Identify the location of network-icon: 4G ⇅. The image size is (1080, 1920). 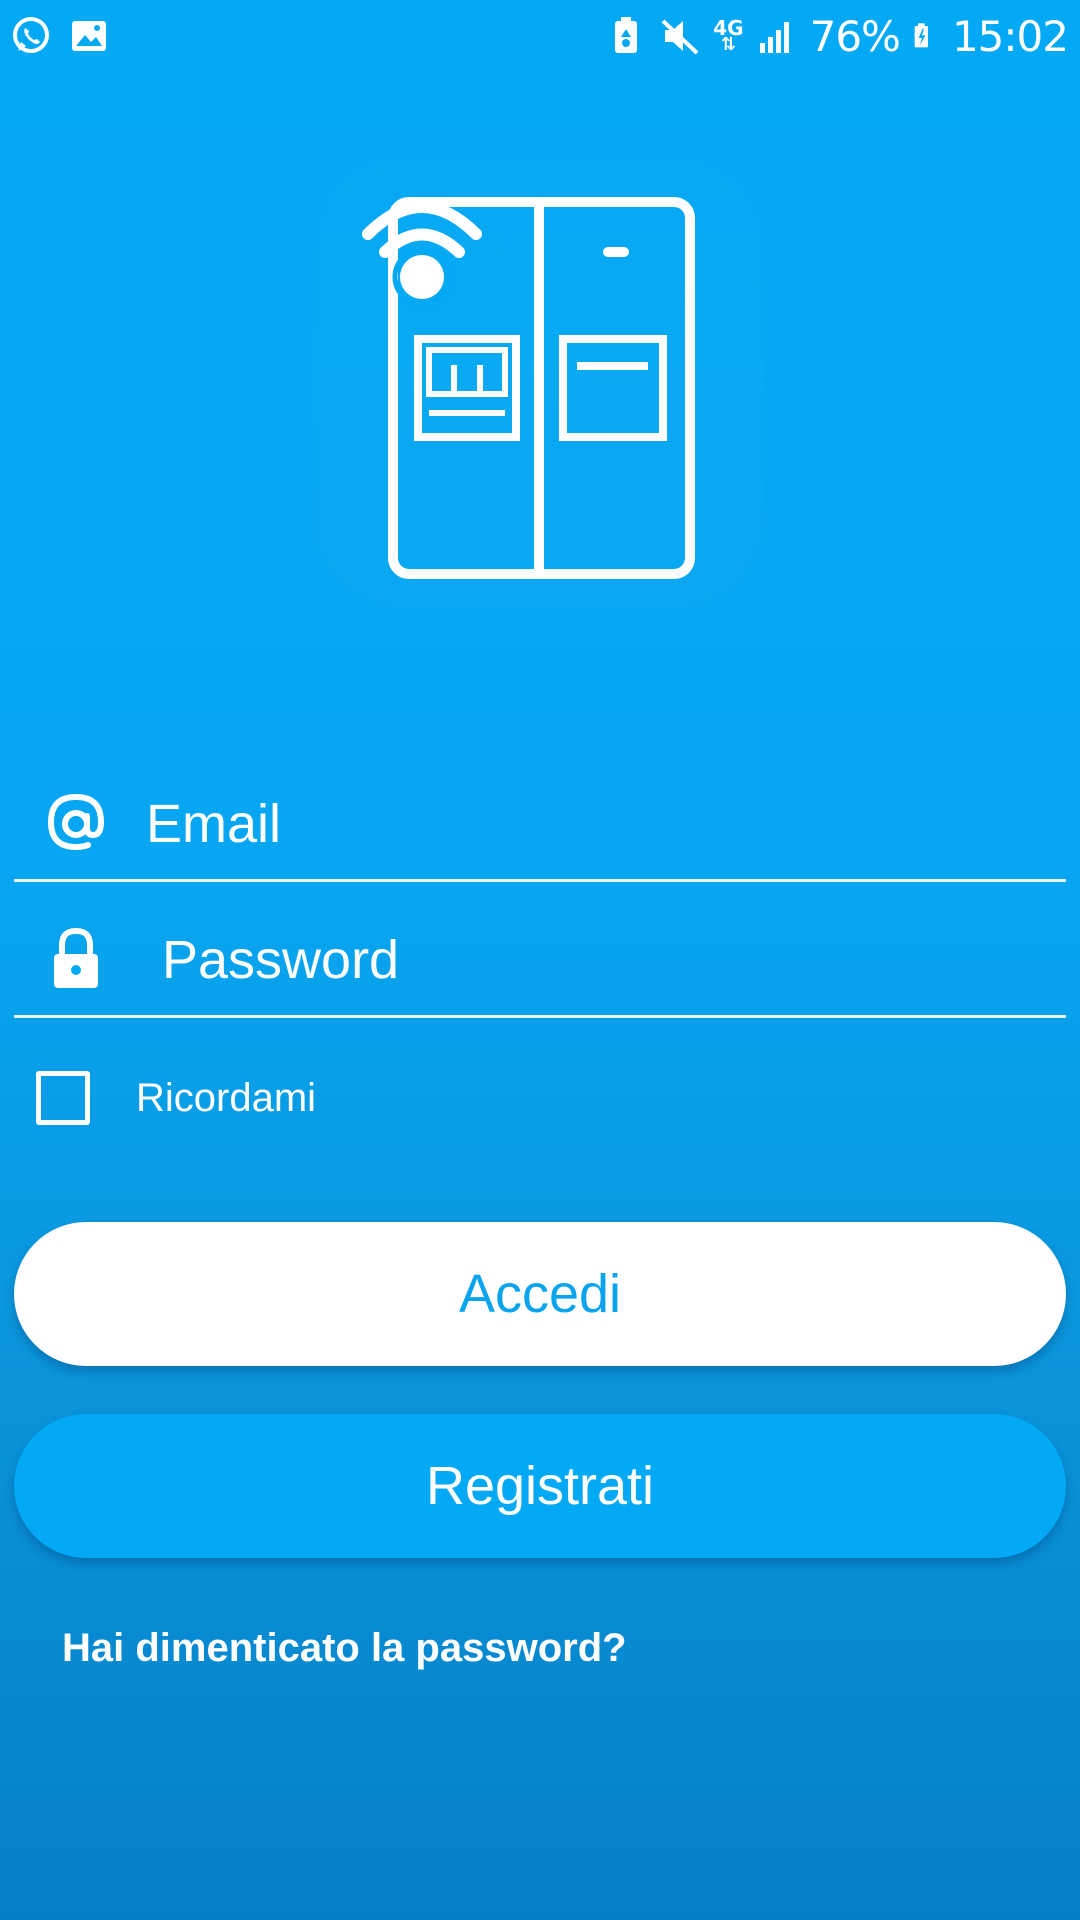
(728, 35).